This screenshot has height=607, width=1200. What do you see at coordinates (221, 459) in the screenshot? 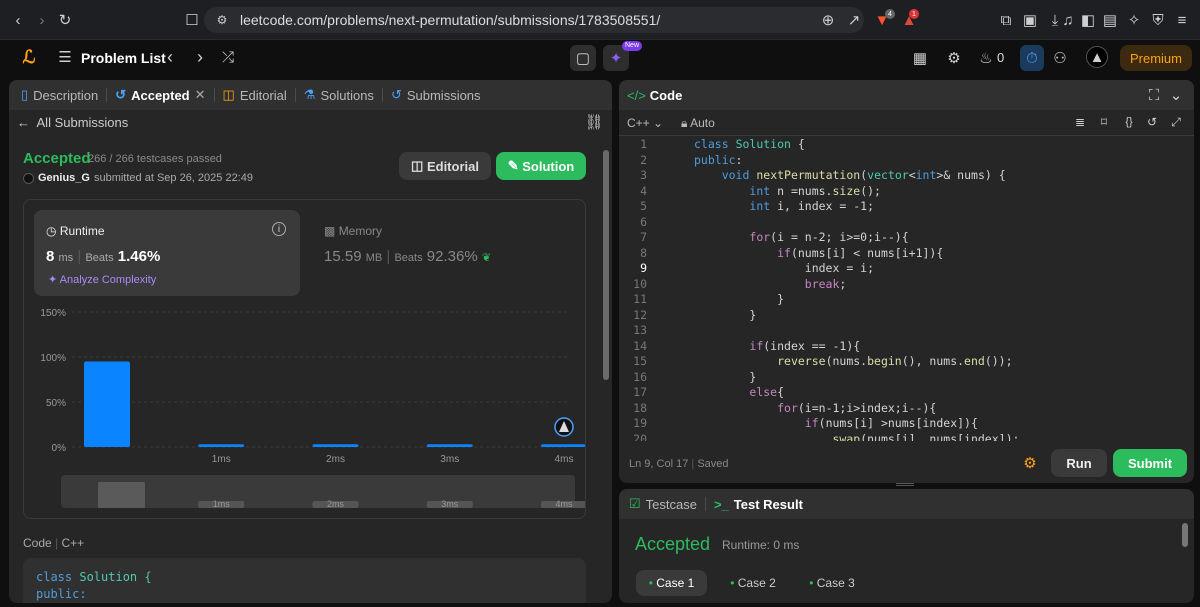
I see `x-tick-label: 1ms` at bounding box center [221, 459].